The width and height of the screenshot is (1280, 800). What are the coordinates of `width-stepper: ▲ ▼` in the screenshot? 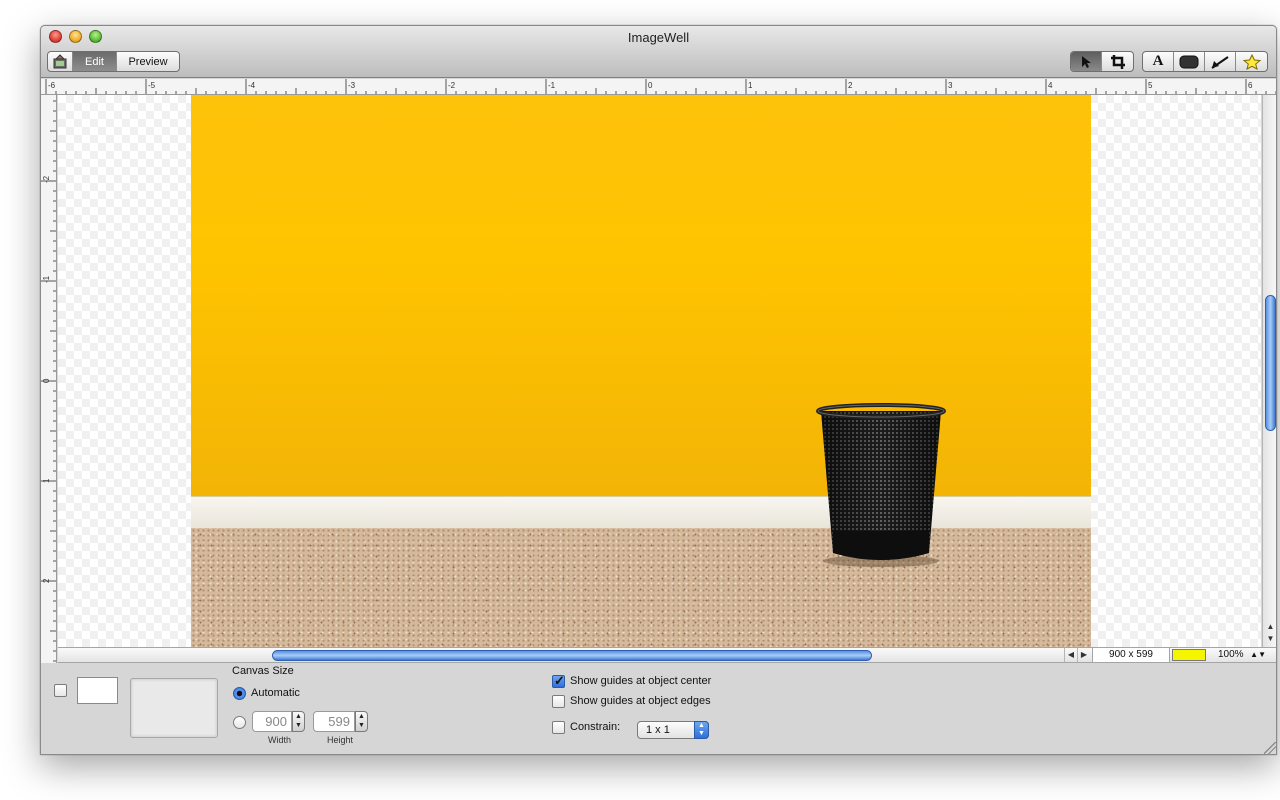 It's located at (298, 721).